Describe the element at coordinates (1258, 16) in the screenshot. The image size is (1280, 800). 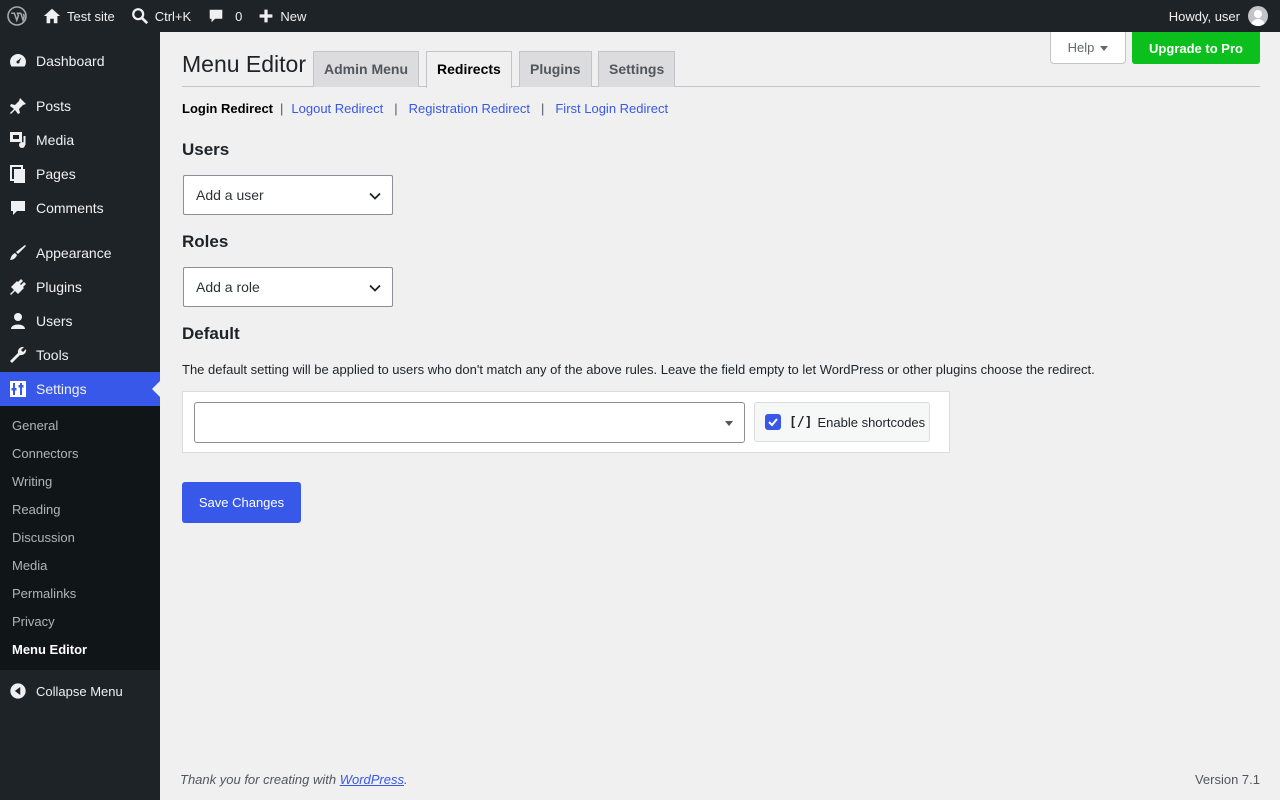
I see `avatar` at that location.